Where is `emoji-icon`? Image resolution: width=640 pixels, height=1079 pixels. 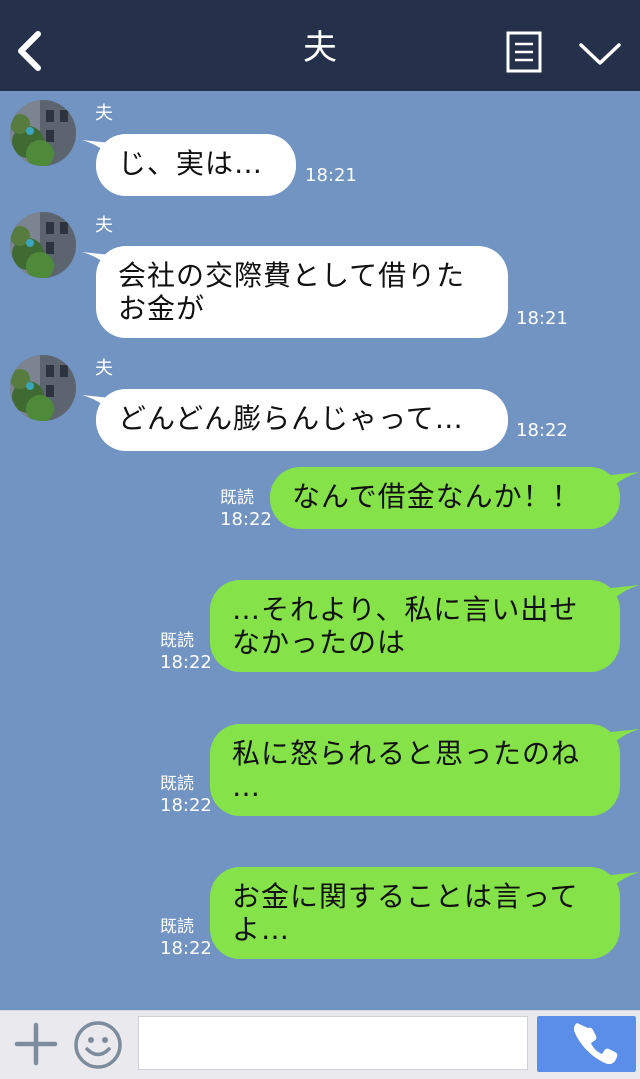
emoji-icon is located at coordinates (98, 1045).